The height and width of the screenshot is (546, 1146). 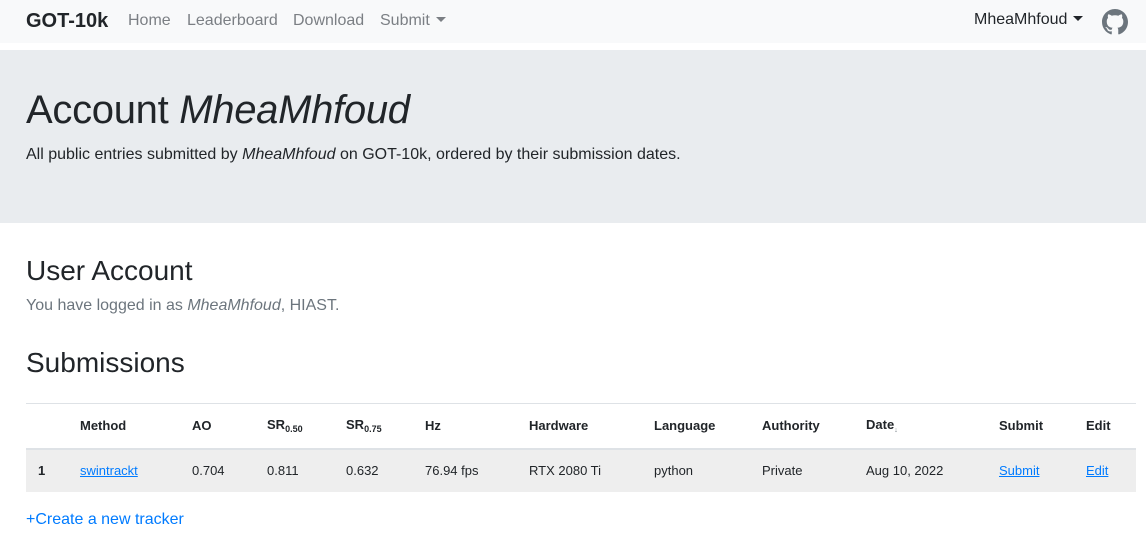 I want to click on nav-submit-dropdown: Submit, so click(x=413, y=21).